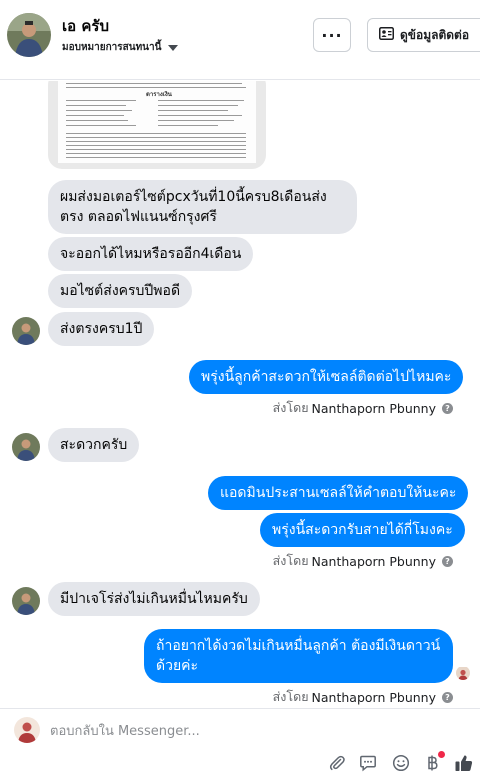 Image resolution: width=480 pixels, height=781 pixels. What do you see at coordinates (441, 754) in the screenshot?
I see `notification-dot` at bounding box center [441, 754].